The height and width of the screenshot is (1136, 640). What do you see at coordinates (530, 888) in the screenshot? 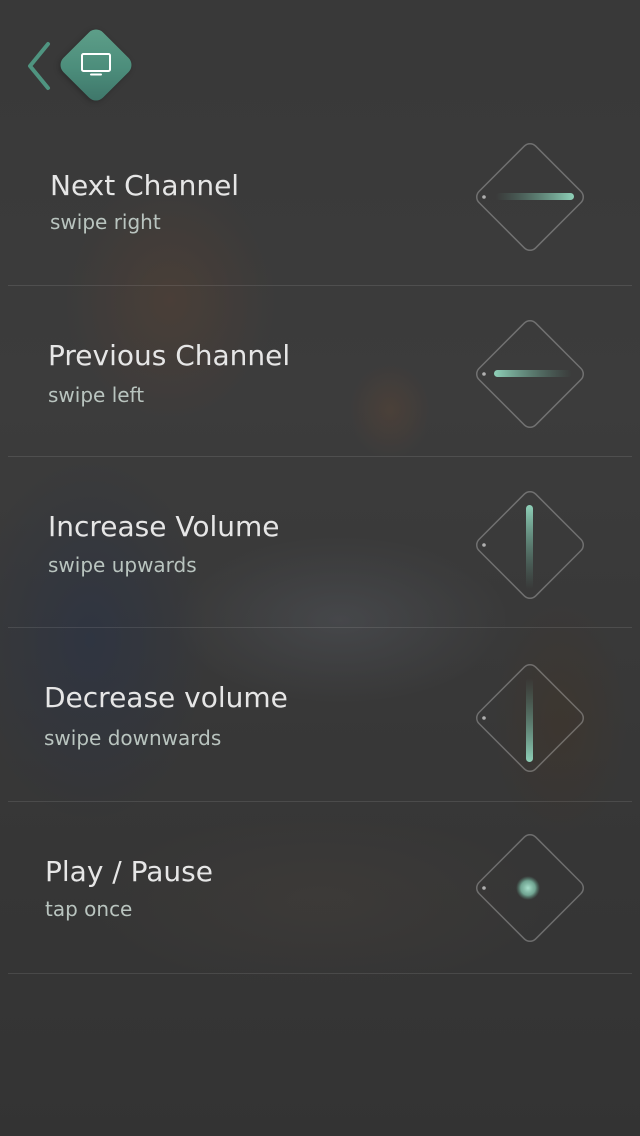
I see `tap-gesture-icon` at bounding box center [530, 888].